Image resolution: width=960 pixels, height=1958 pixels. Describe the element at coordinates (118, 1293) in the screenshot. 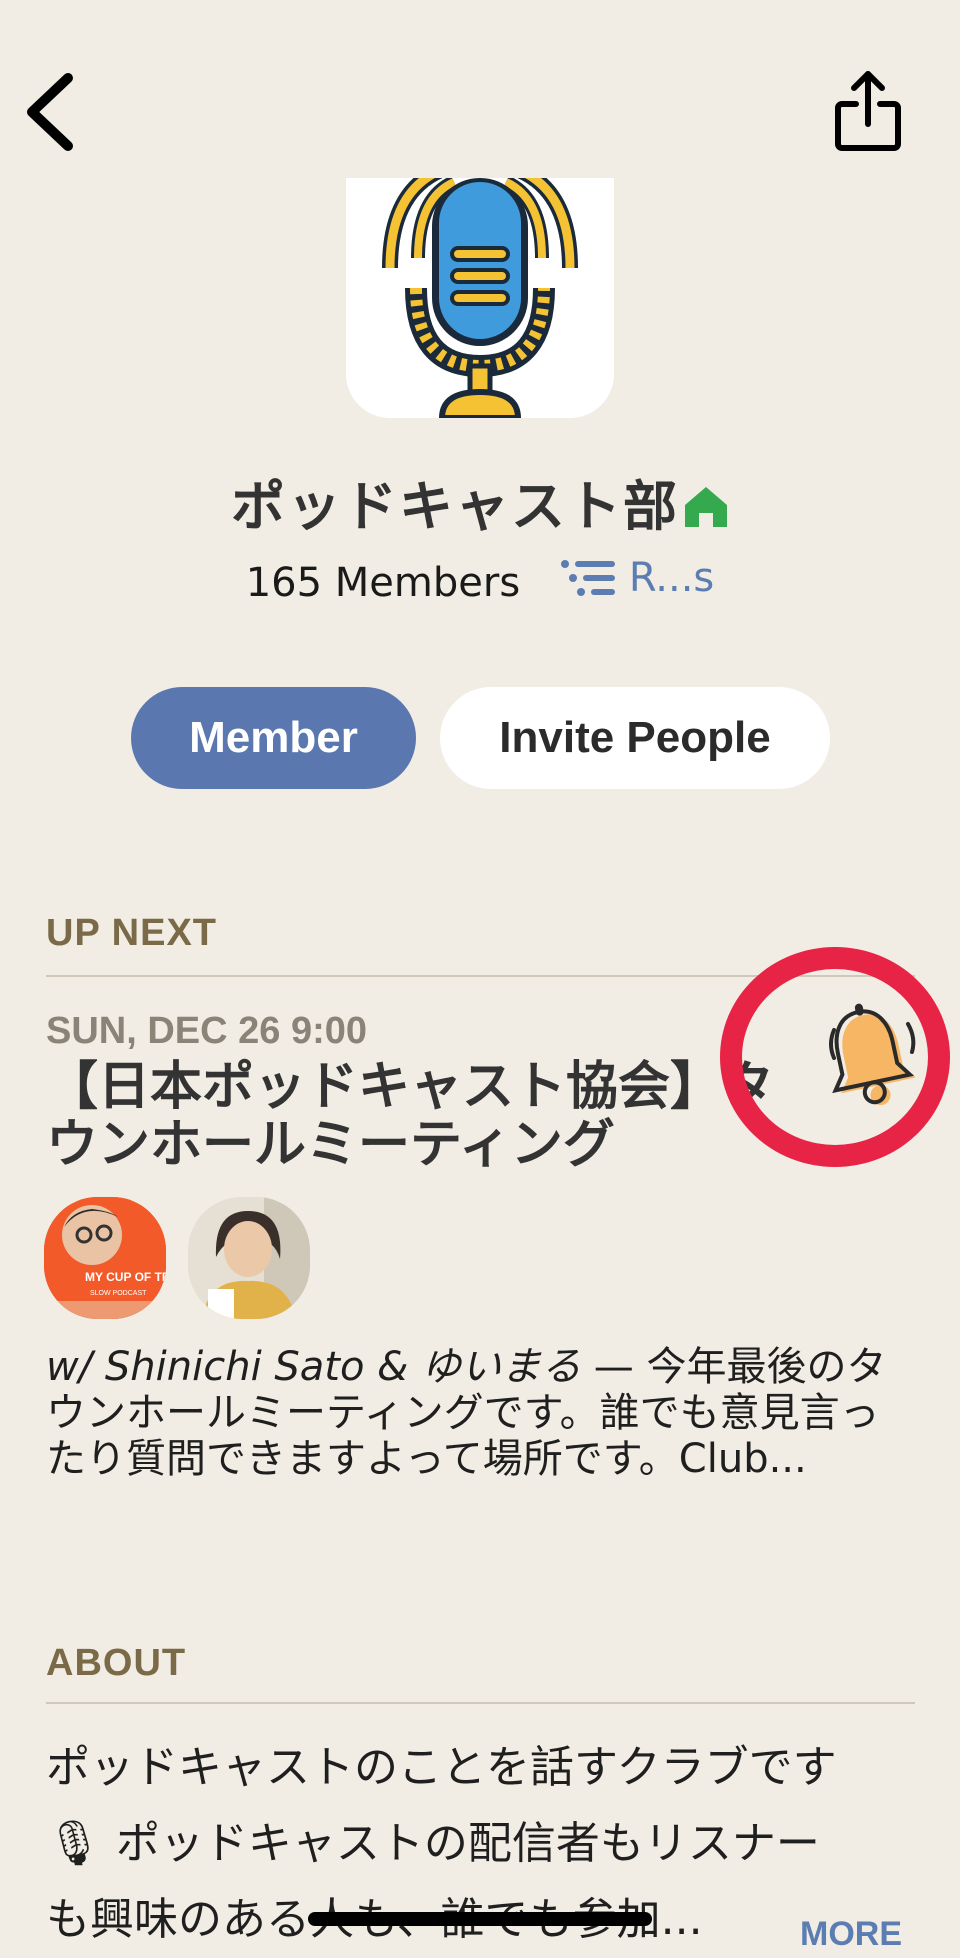

I see `avatar1-subcaption: SLOW PODCAST` at that location.